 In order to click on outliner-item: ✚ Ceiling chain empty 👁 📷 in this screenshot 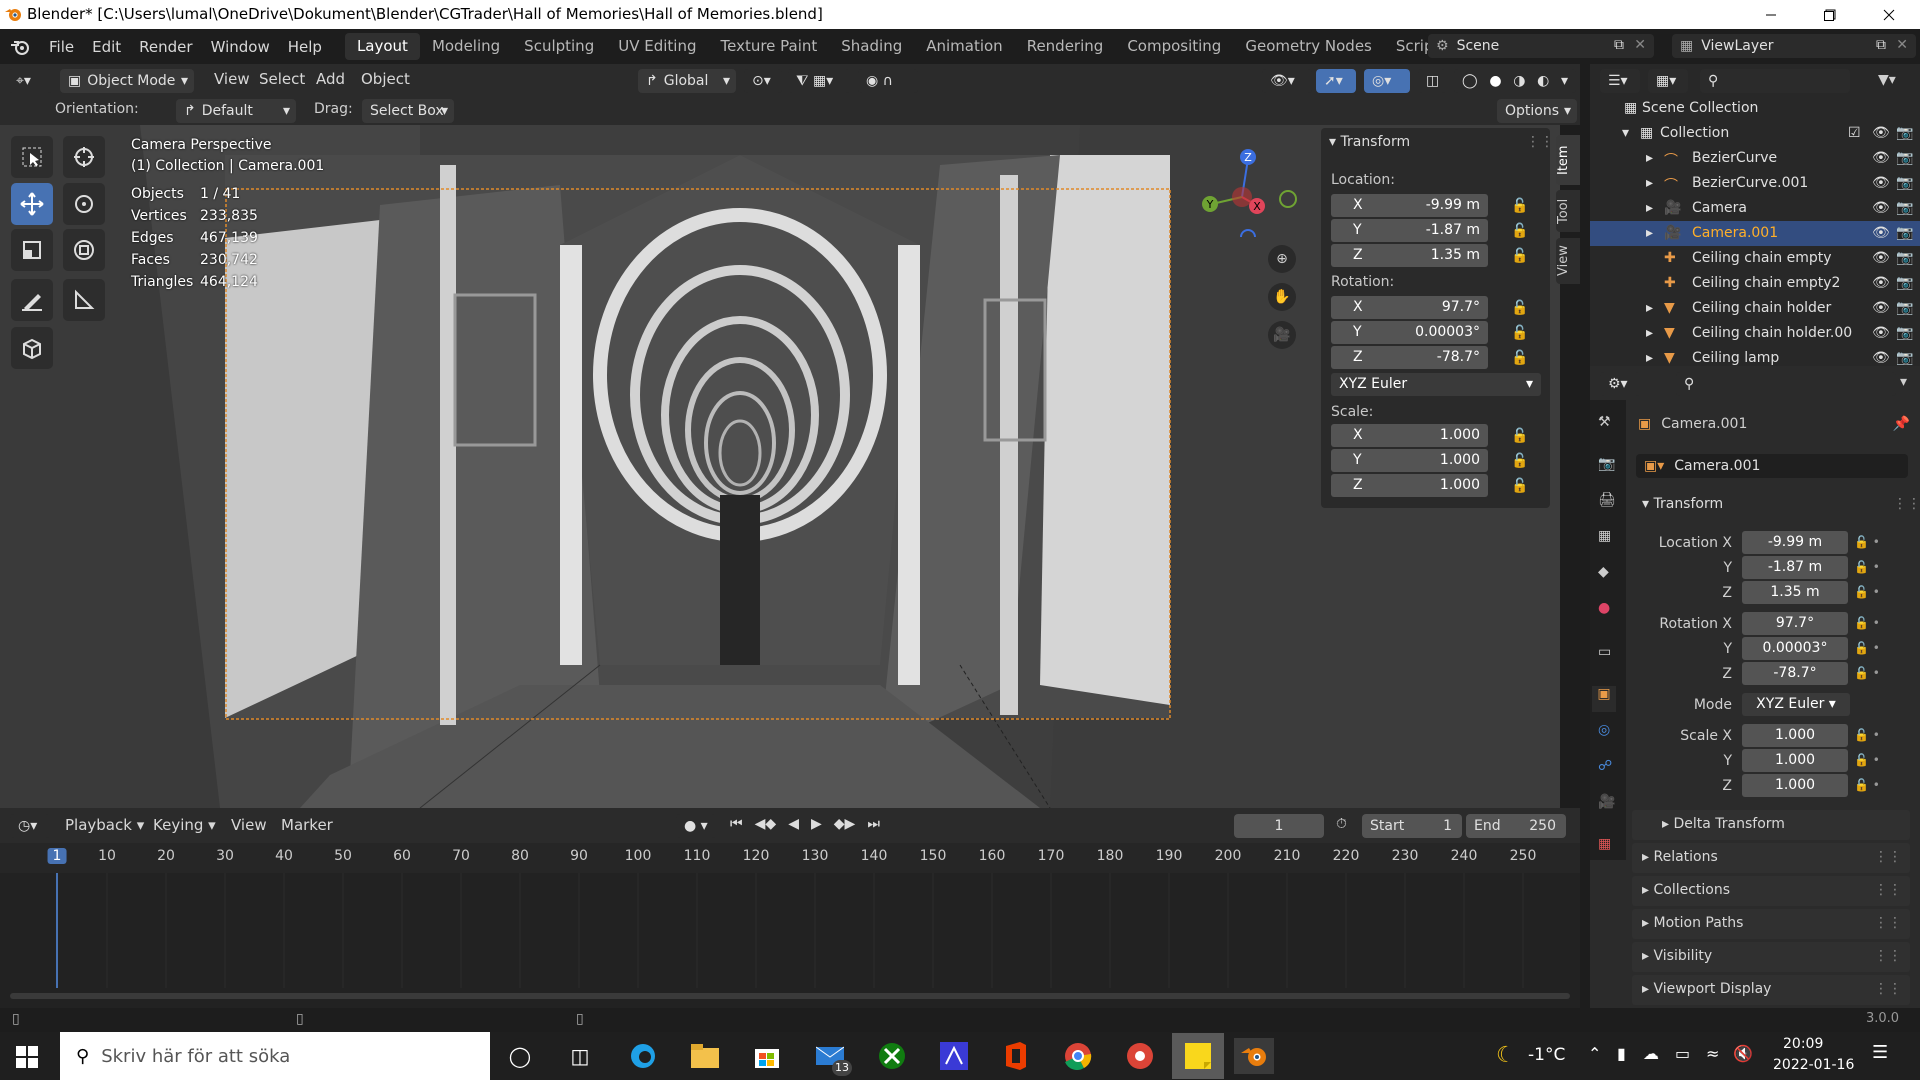, I will do `click(1755, 258)`.